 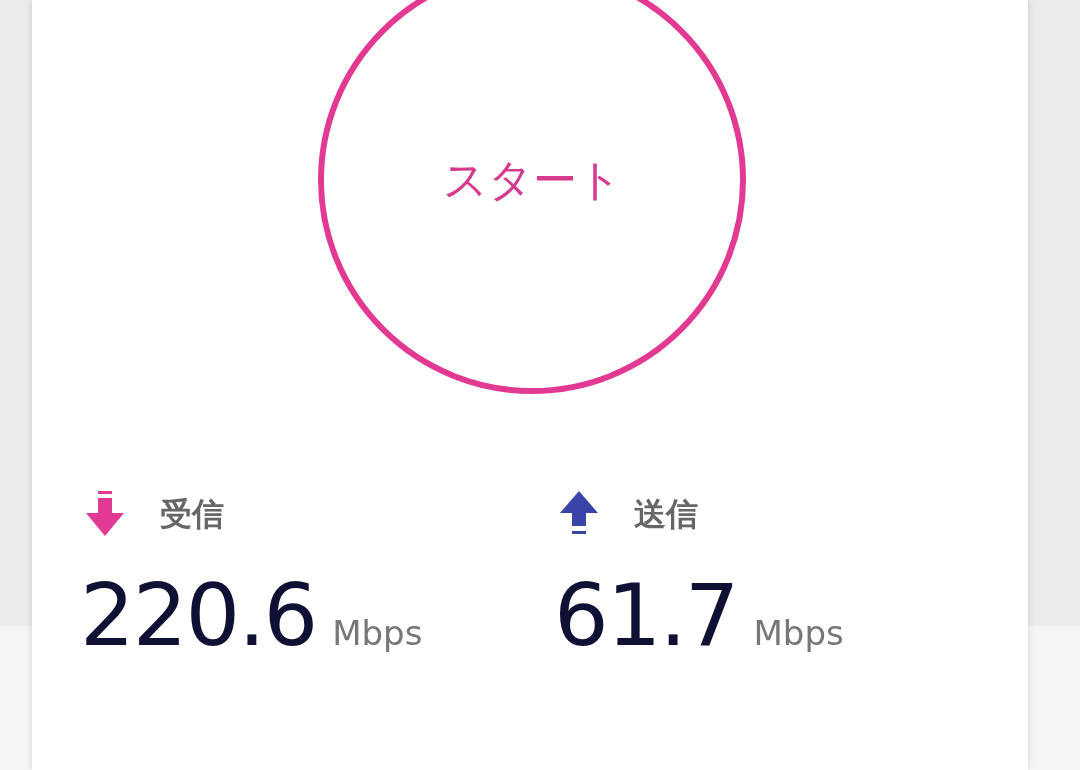 What do you see at coordinates (198, 615) in the screenshot?
I see `speed-value: 220.6` at bounding box center [198, 615].